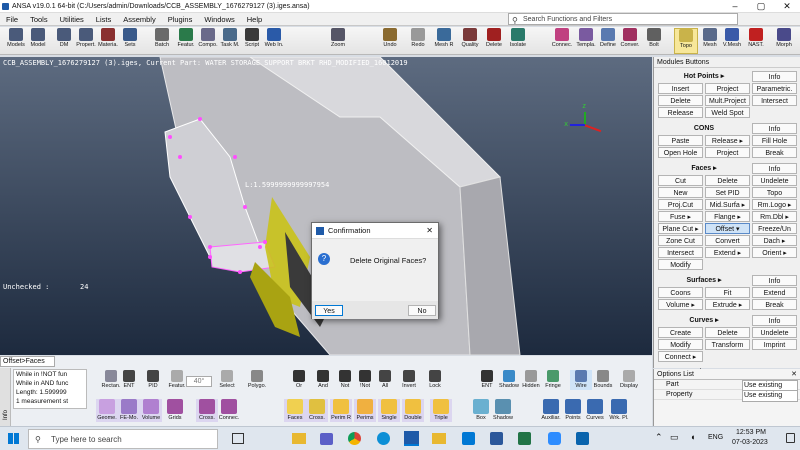 This screenshot has height=450, width=800. Describe the element at coordinates (727, 304) in the screenshot. I see `surfaces-extrude-button: Extrude ▸` at that location.